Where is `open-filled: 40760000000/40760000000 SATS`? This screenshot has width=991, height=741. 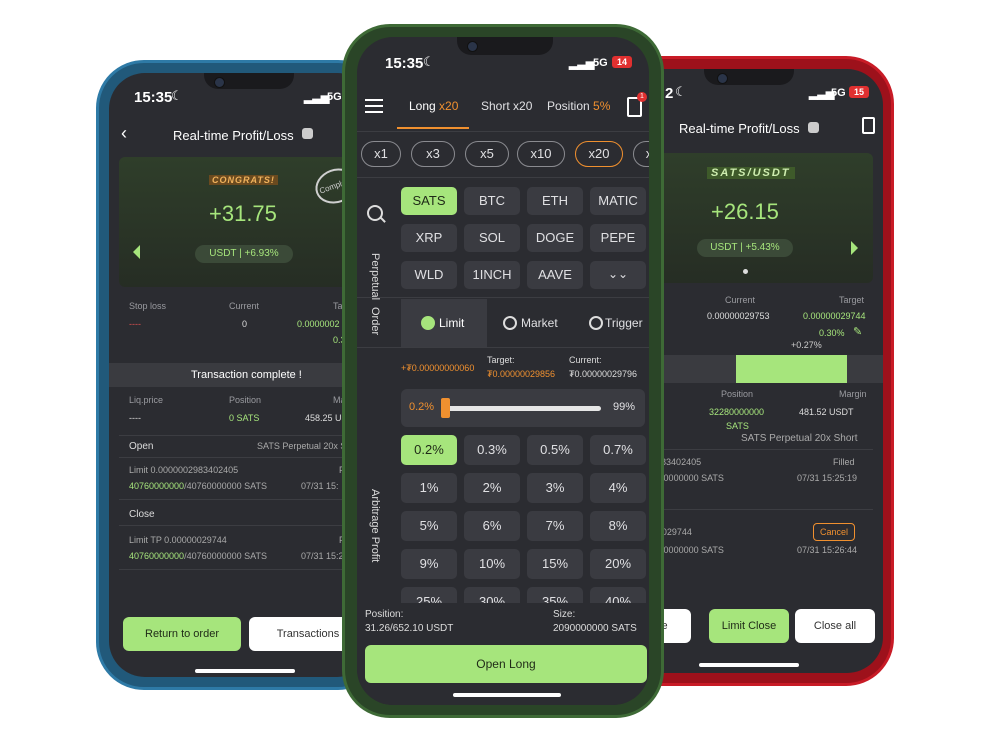
open-filled: 40760000000/40760000000 SATS is located at coordinates (198, 486).